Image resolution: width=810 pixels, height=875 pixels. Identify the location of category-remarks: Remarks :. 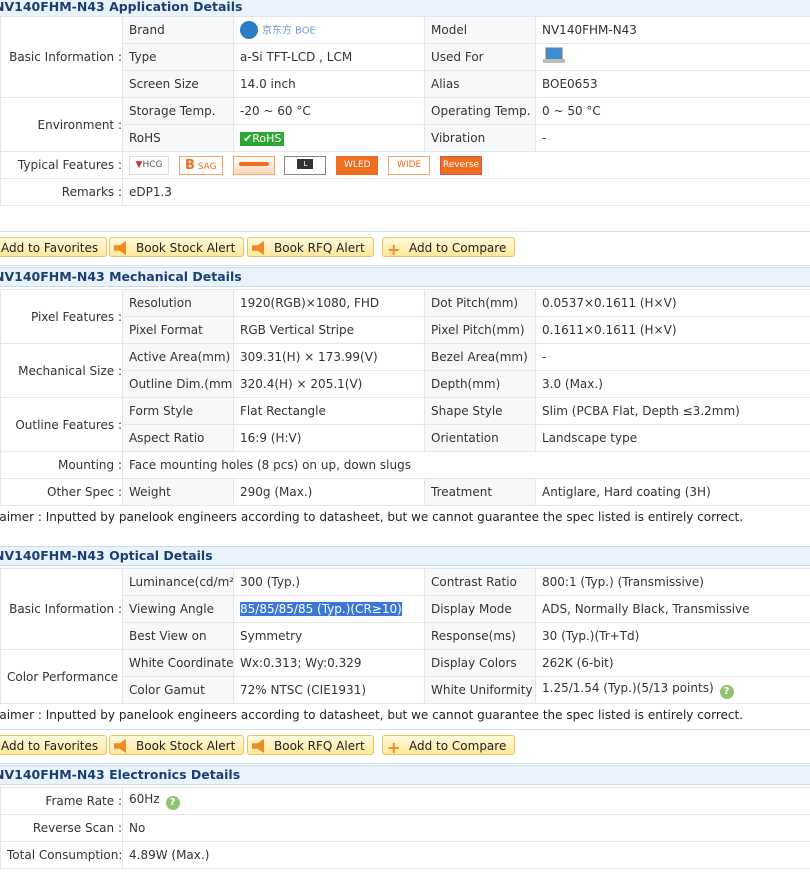
(61, 192).